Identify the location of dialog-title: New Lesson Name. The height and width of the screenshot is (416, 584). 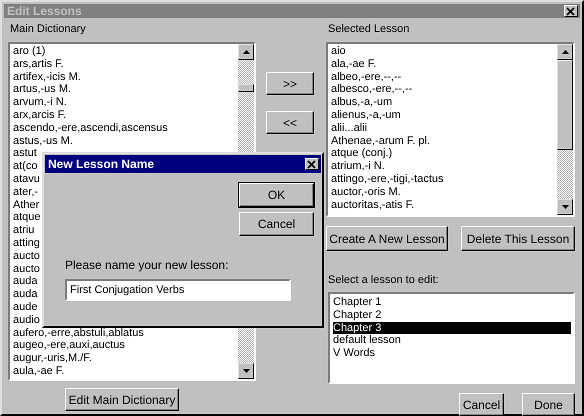
(101, 164).